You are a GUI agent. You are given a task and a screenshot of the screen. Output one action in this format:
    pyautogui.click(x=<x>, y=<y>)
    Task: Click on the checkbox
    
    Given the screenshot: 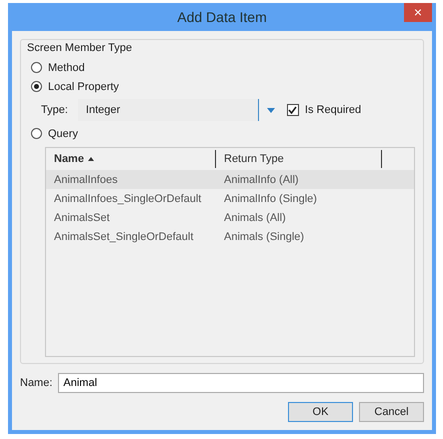 What is the action you would take?
    pyautogui.click(x=292, y=110)
    